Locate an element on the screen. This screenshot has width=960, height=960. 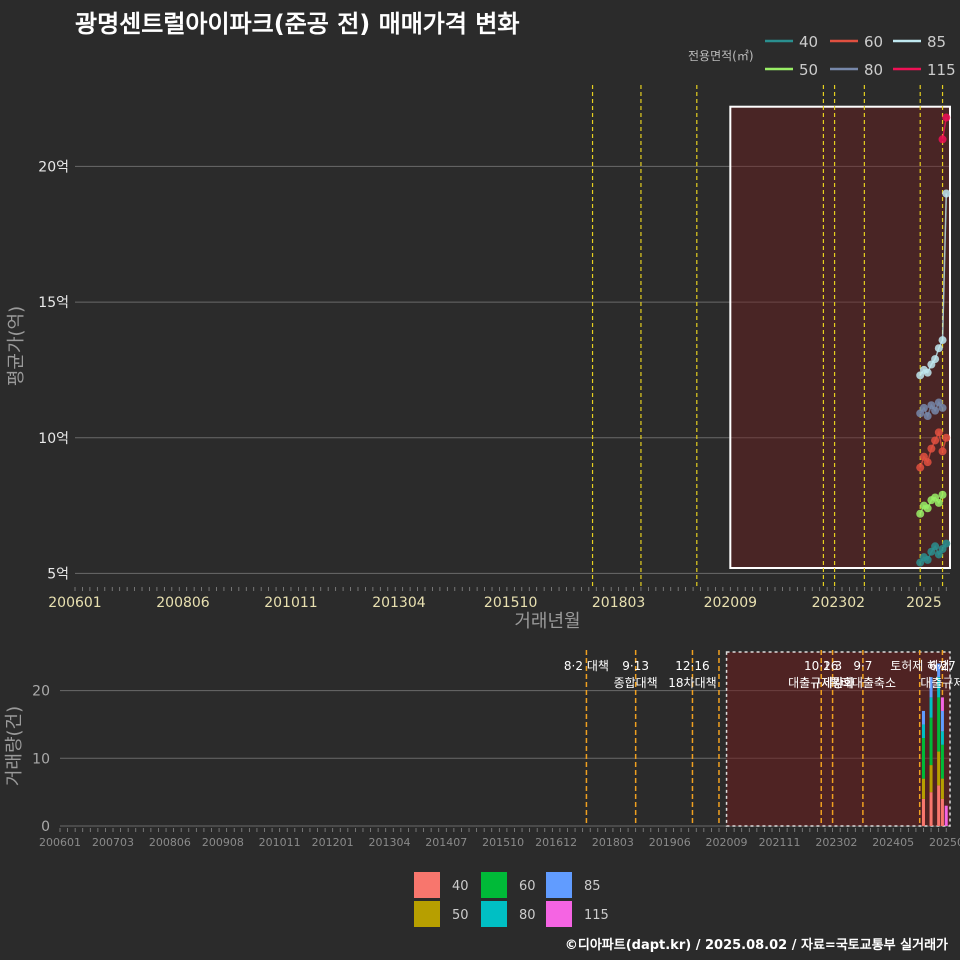
price-y-tick-label: 5억 is located at coordinates (58, 574).